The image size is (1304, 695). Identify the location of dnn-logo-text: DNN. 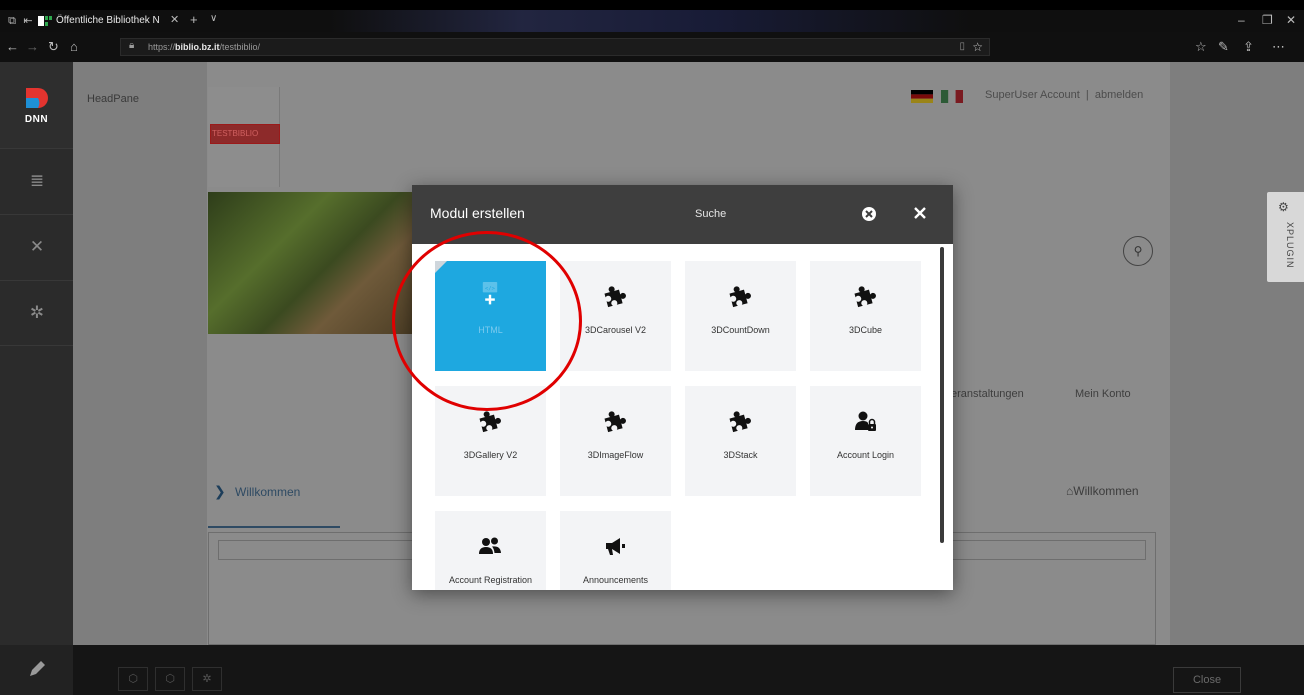
(36, 119).